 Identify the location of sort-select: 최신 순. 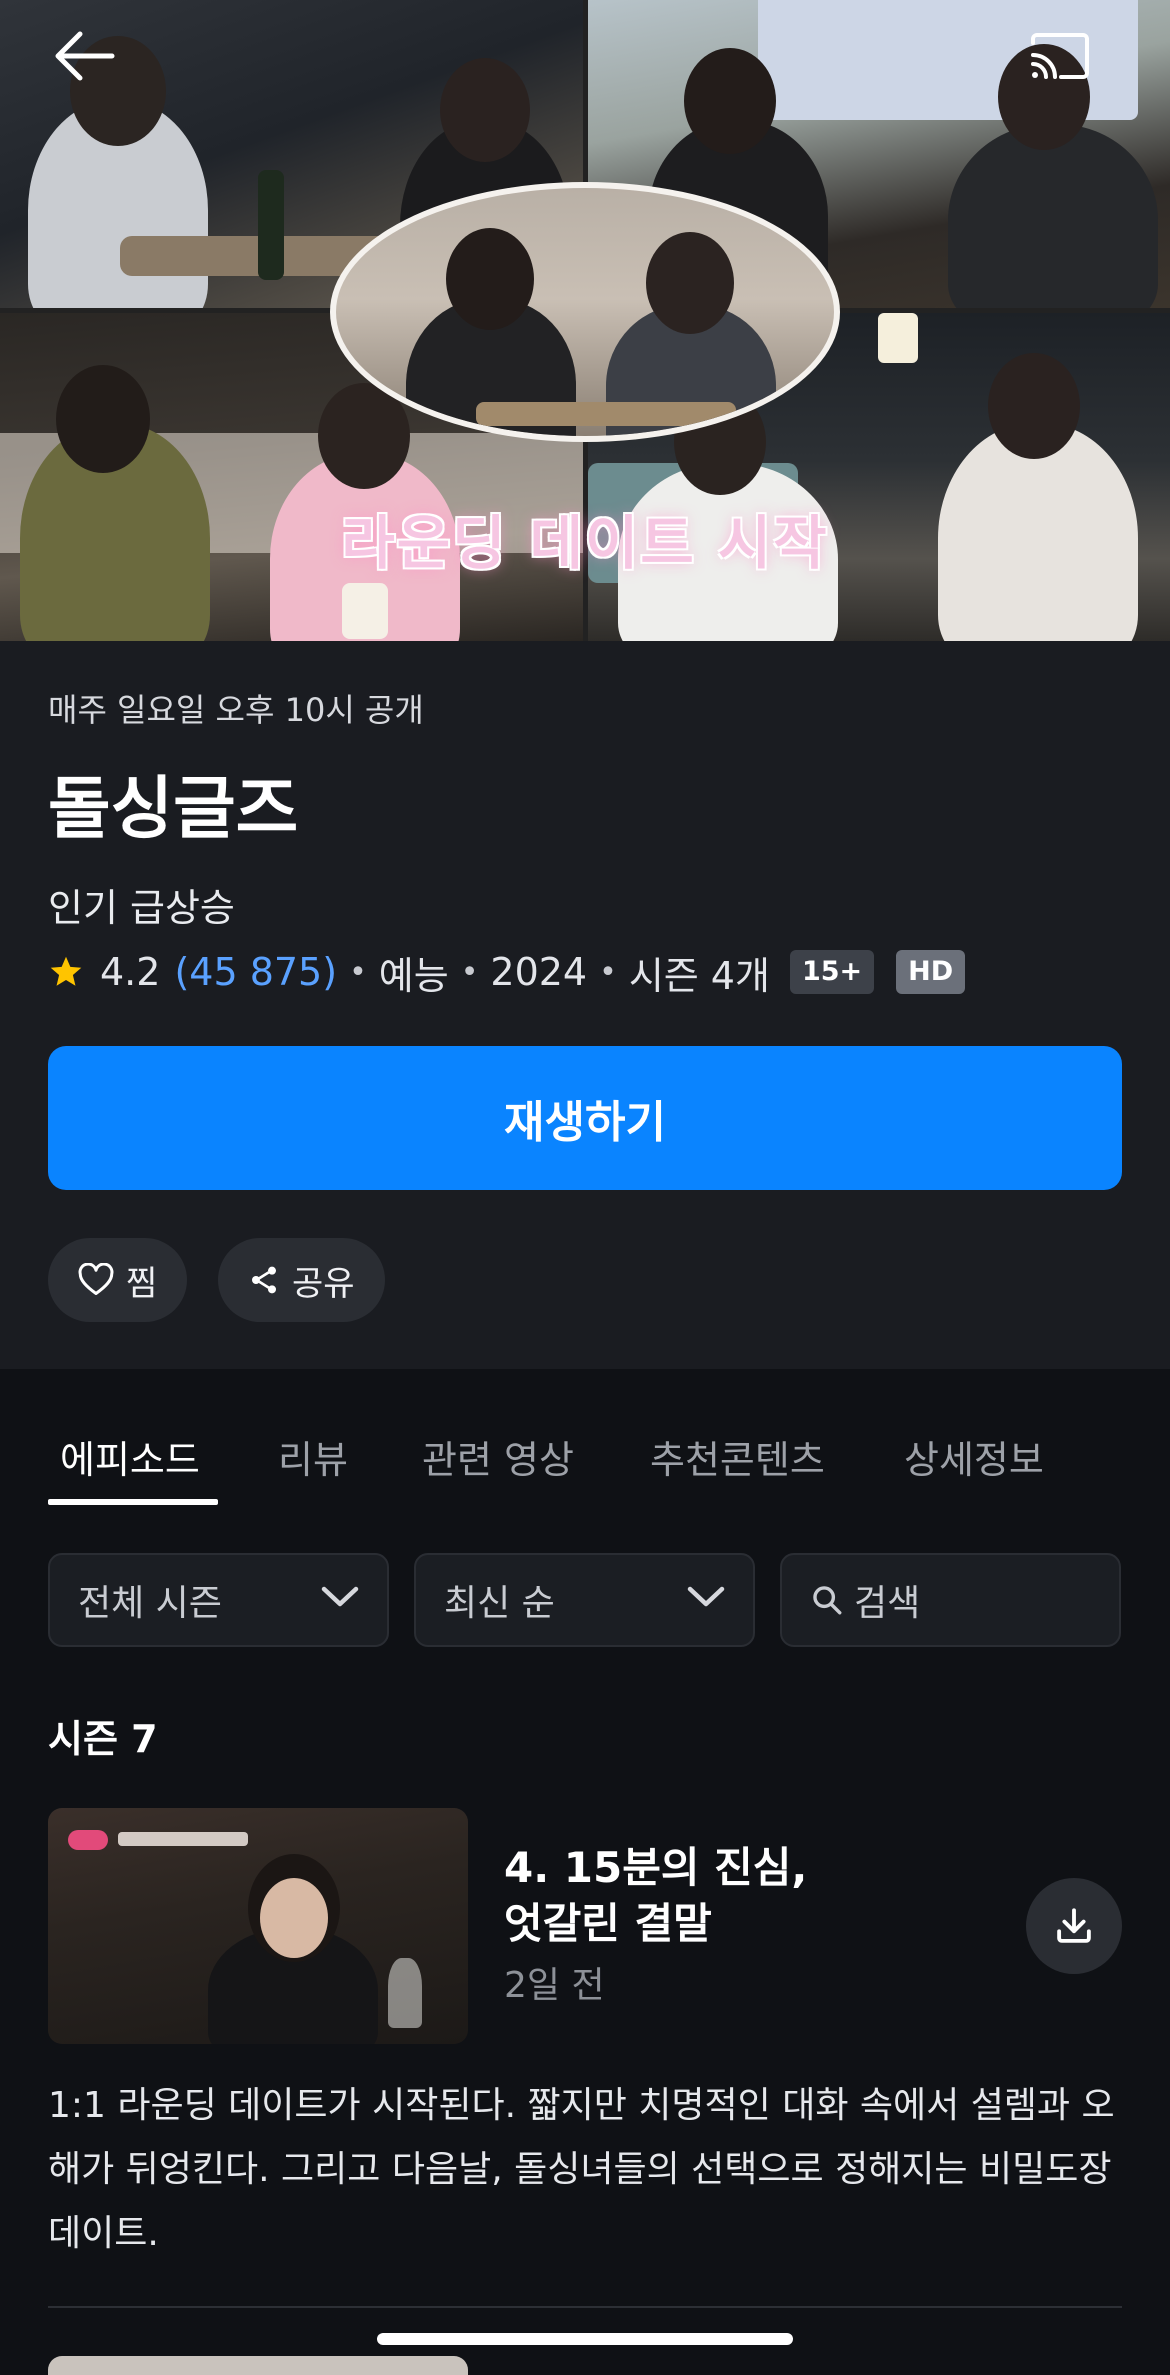
(584, 1600).